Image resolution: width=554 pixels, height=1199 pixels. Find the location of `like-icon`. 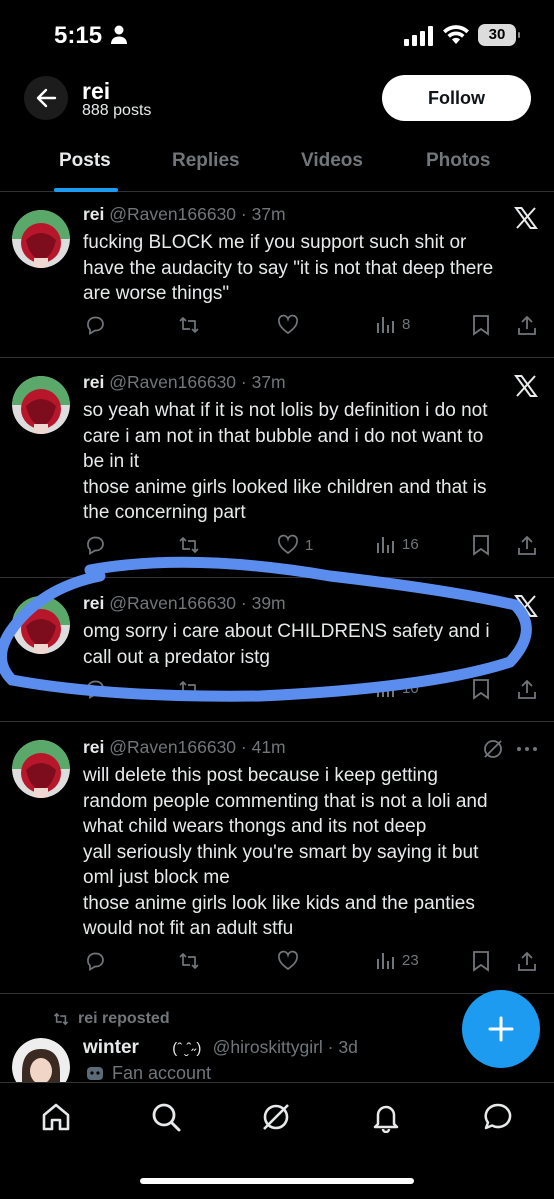

like-icon is located at coordinates (288, 960).